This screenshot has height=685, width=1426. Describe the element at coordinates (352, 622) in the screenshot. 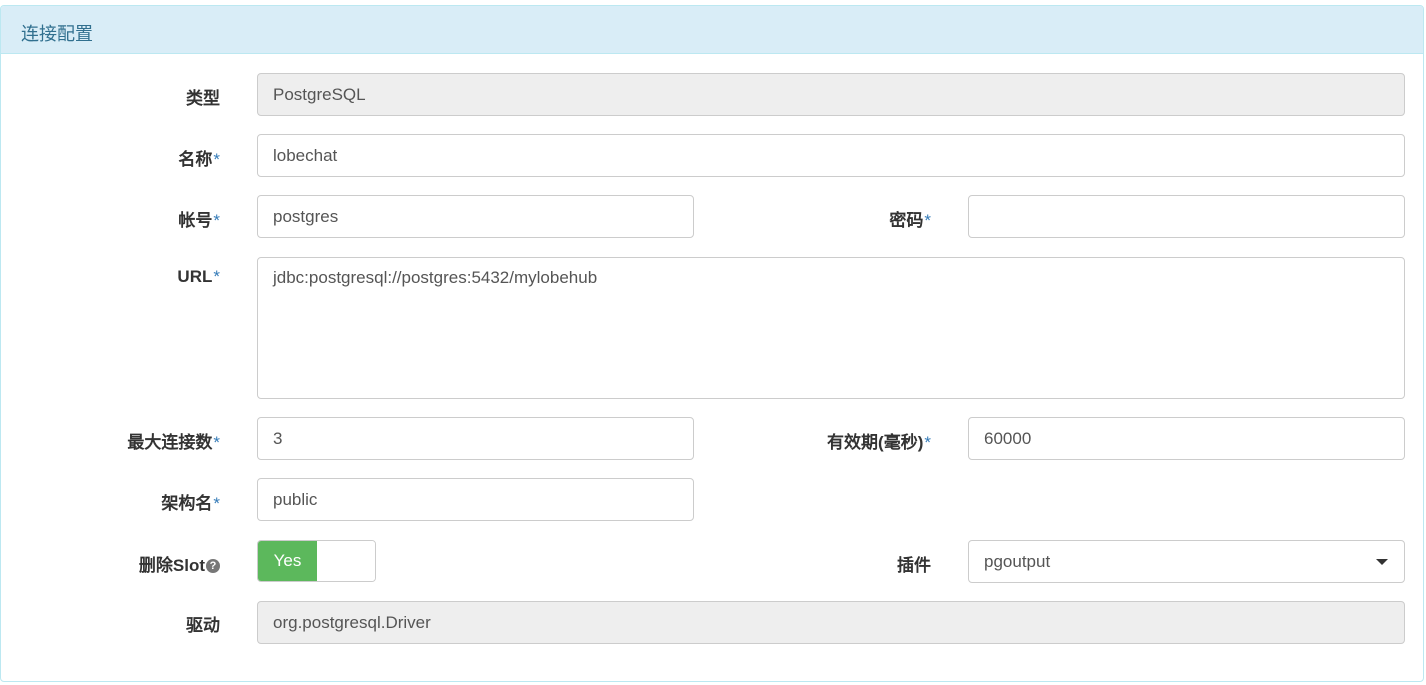

I see `driver-value: org.postgresql.Driver` at that location.